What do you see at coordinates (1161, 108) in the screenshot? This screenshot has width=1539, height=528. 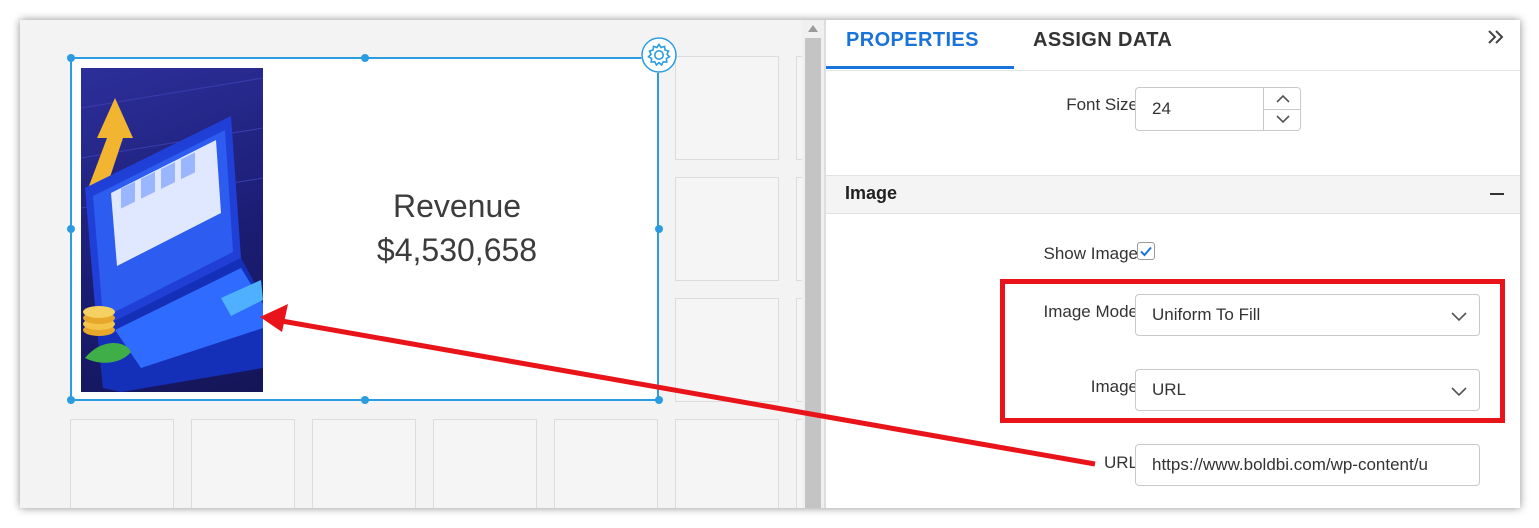 I see `font-size-value: 24` at bounding box center [1161, 108].